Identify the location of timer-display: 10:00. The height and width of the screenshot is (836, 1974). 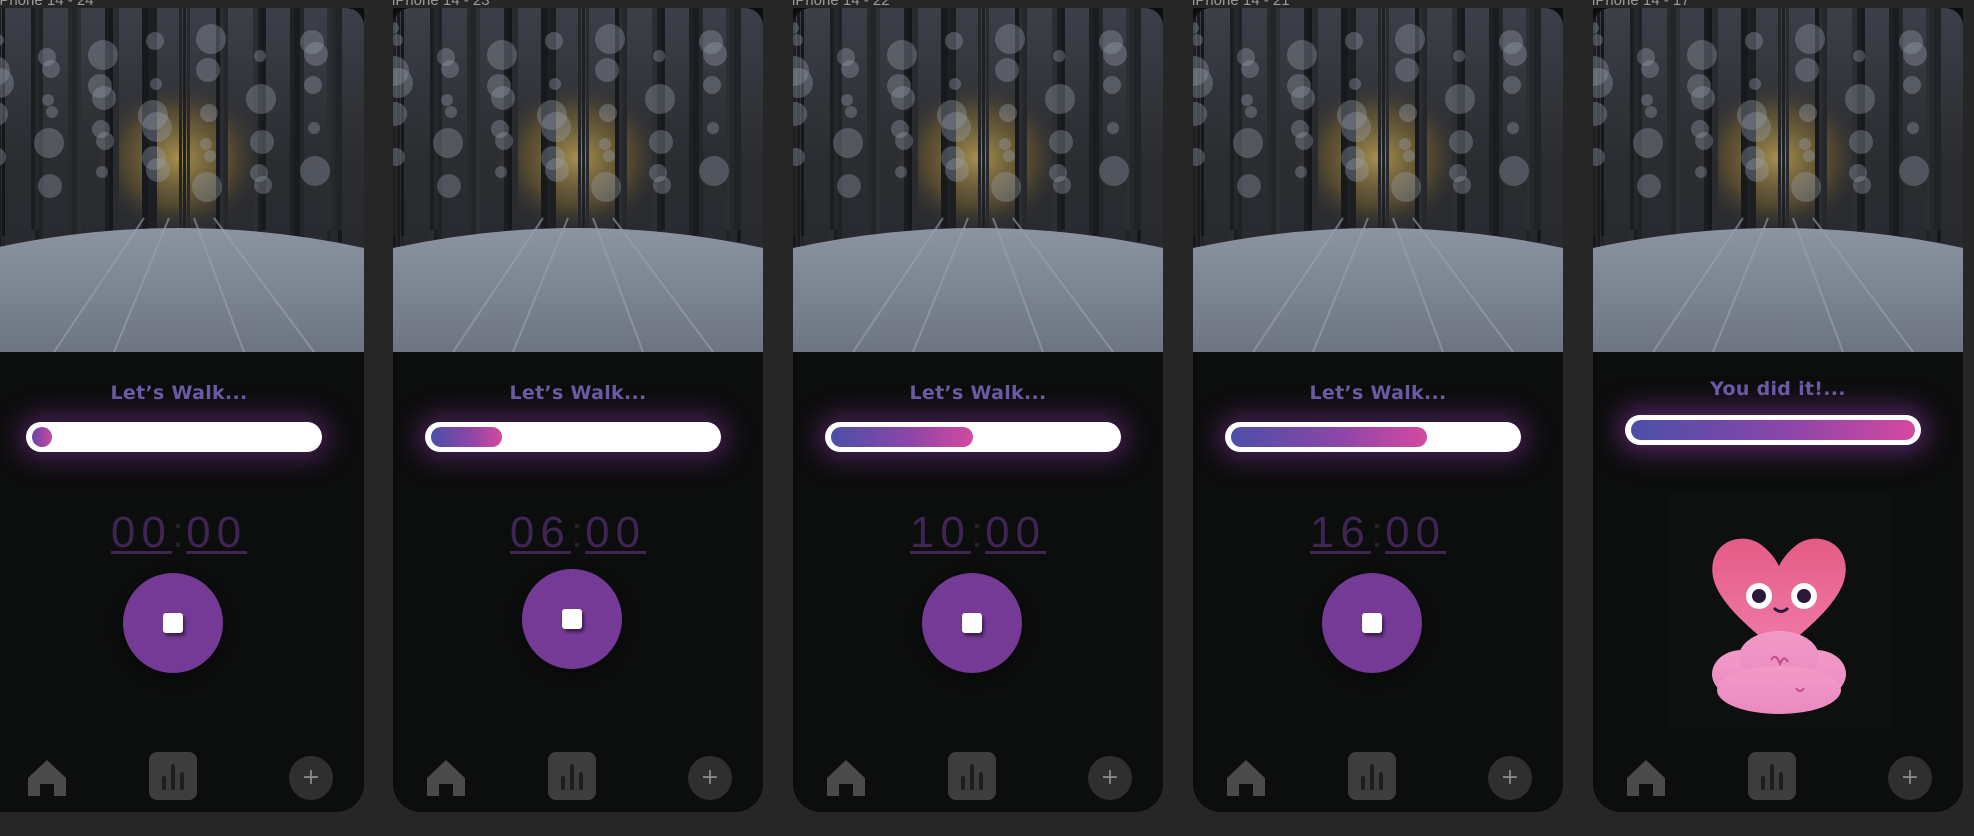
(978, 532).